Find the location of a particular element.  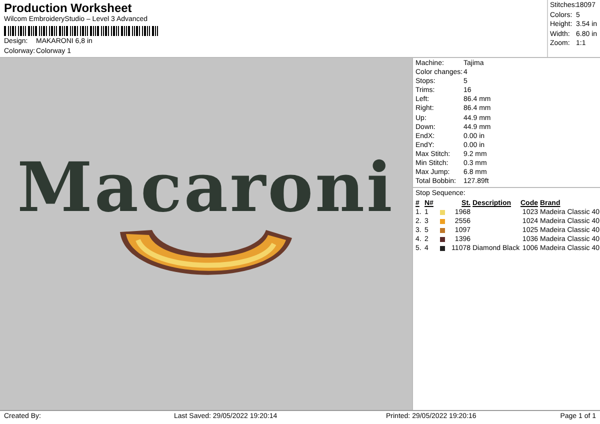

barcode-icon is located at coordinates (81, 31).